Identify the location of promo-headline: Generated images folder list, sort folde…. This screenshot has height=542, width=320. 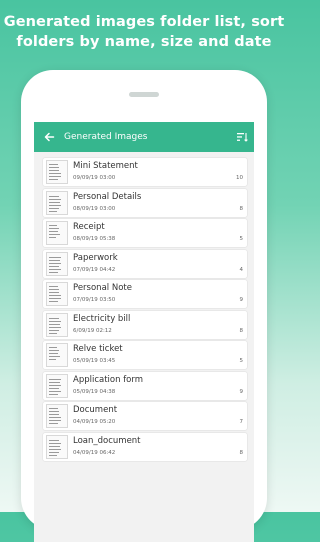
(144, 32).